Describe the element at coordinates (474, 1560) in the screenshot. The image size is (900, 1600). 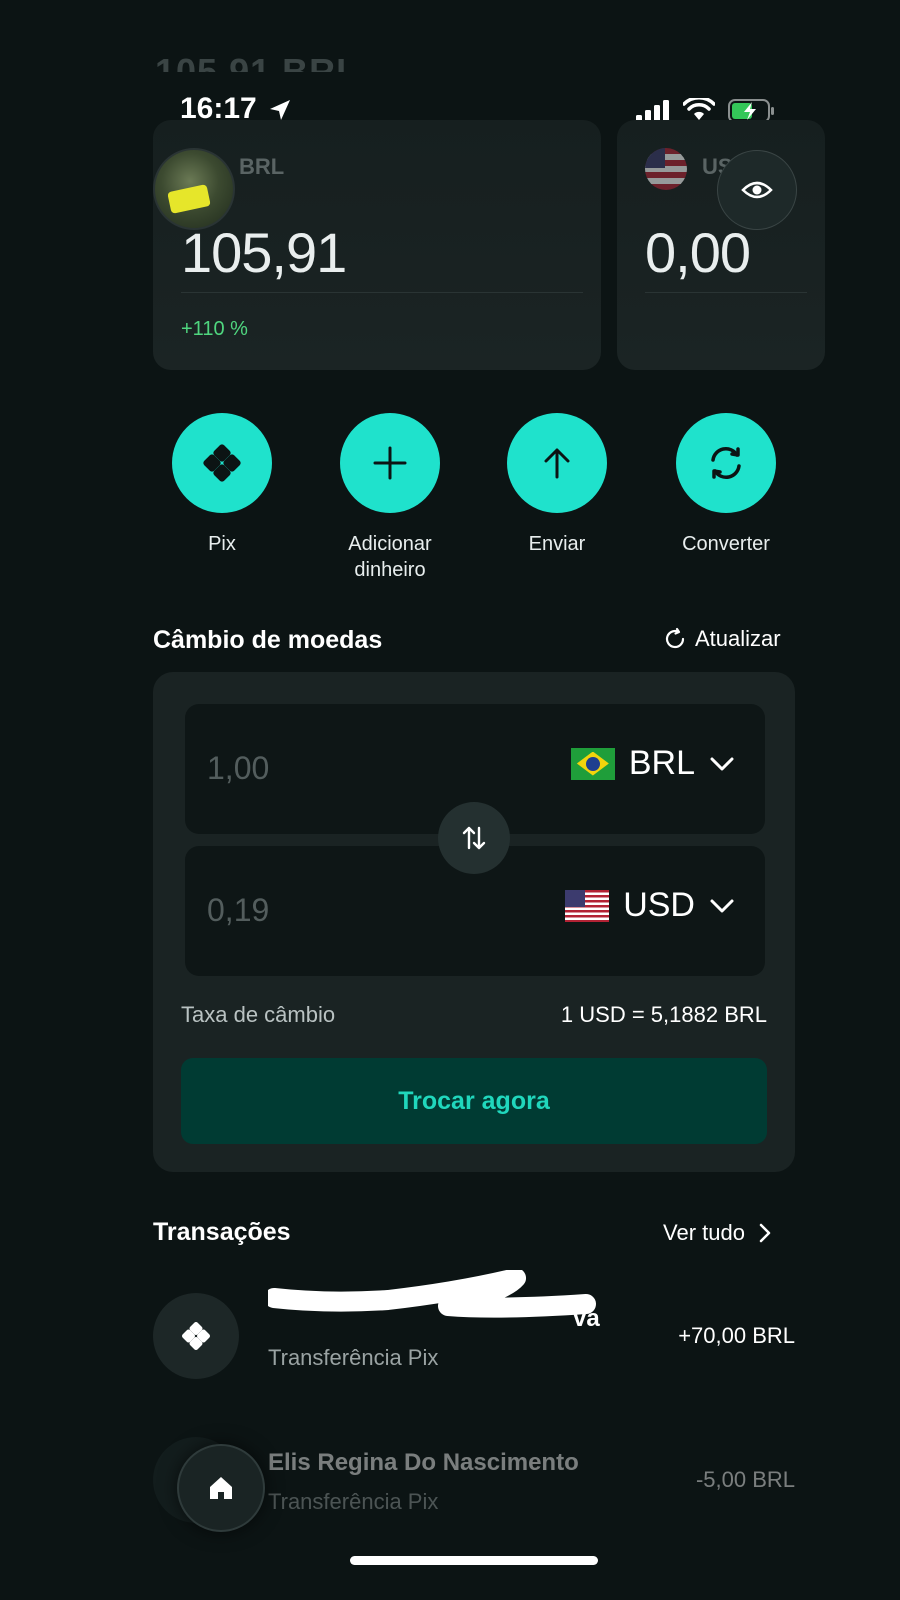
I see `home-indicator` at that location.